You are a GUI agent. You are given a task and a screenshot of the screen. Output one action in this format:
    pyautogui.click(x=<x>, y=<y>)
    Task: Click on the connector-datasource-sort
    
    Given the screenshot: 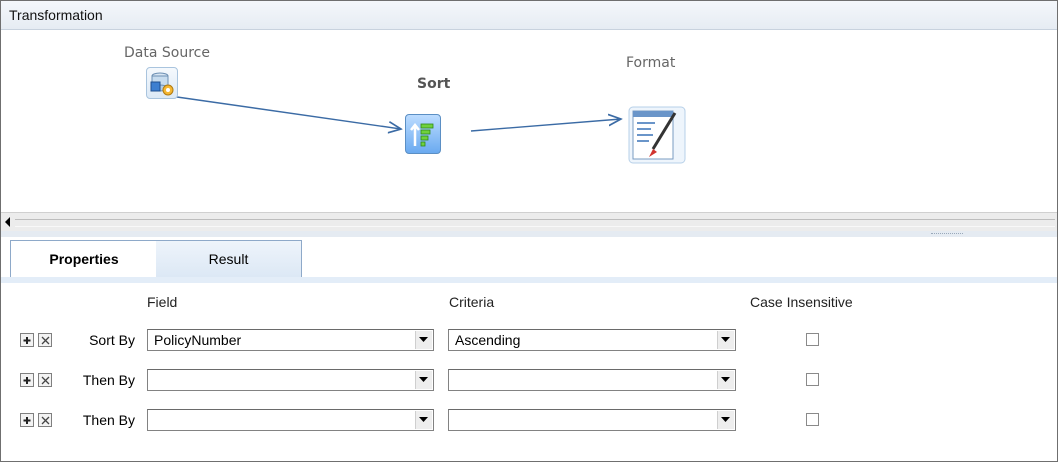 What is the action you would take?
    pyautogui.click(x=288, y=112)
    